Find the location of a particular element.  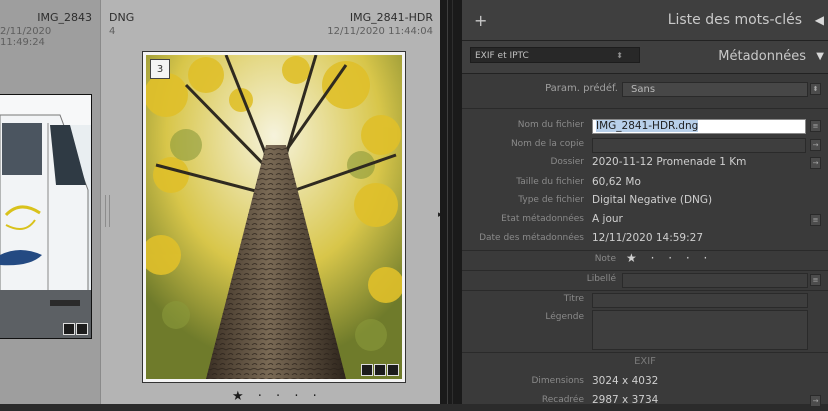

color-label-input is located at coordinates (715, 280).